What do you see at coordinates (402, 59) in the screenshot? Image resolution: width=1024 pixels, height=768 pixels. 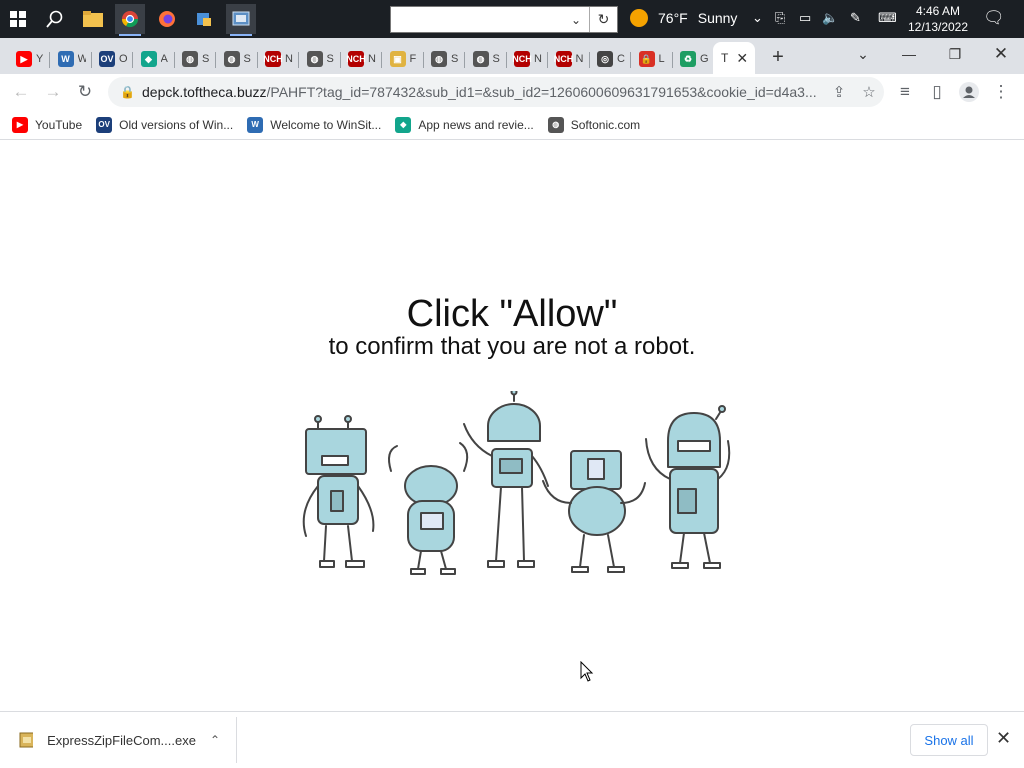 I see `tab: ▣ F` at bounding box center [402, 59].